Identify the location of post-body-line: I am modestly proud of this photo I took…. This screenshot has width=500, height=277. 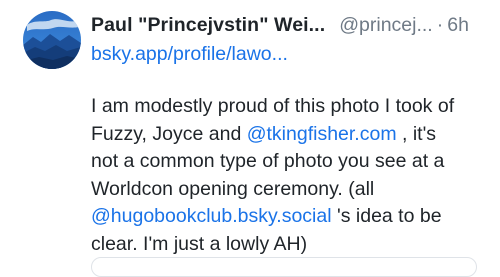
(273, 106).